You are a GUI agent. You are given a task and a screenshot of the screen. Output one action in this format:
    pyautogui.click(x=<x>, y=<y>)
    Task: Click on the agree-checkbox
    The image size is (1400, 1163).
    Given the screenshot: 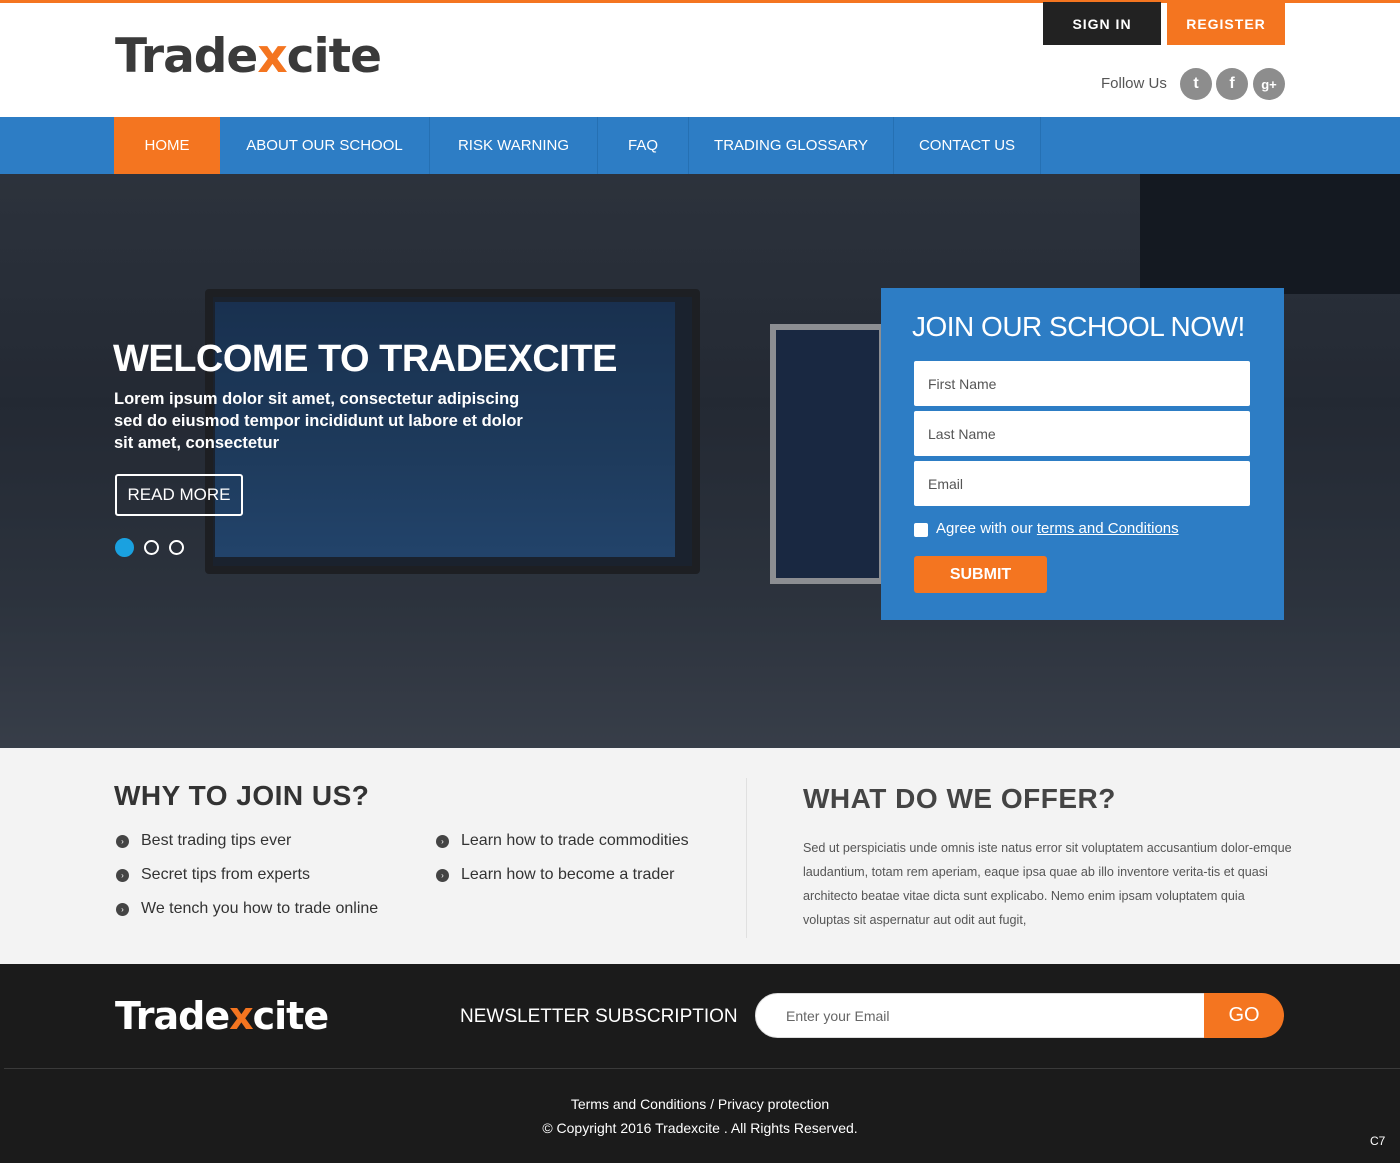 What is the action you would take?
    pyautogui.click(x=921, y=530)
    